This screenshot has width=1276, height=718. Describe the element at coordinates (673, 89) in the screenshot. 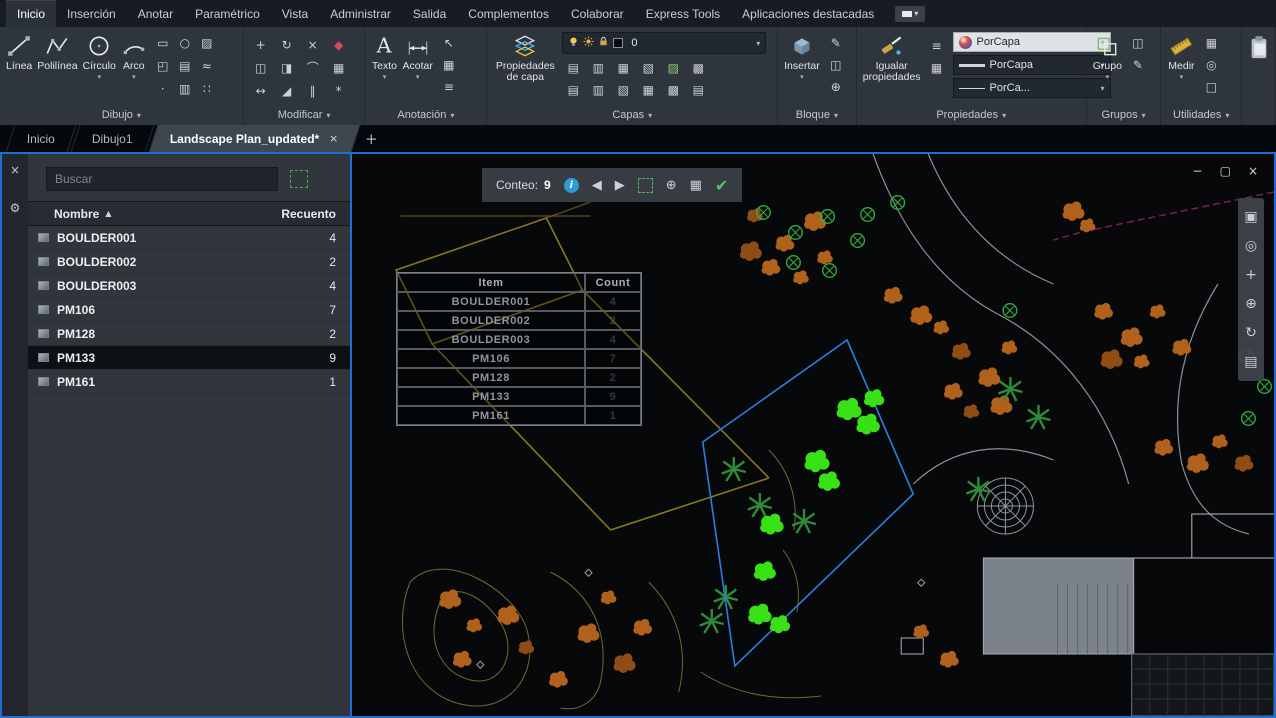

I see `layer-state-icon: ▩` at that location.